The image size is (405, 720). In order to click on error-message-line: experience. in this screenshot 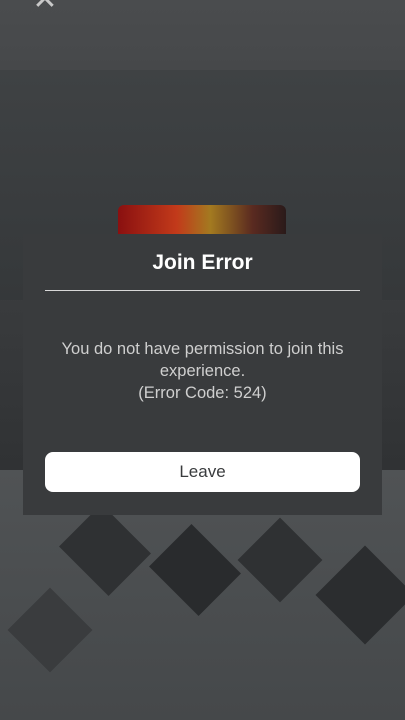, I will do `click(202, 371)`.